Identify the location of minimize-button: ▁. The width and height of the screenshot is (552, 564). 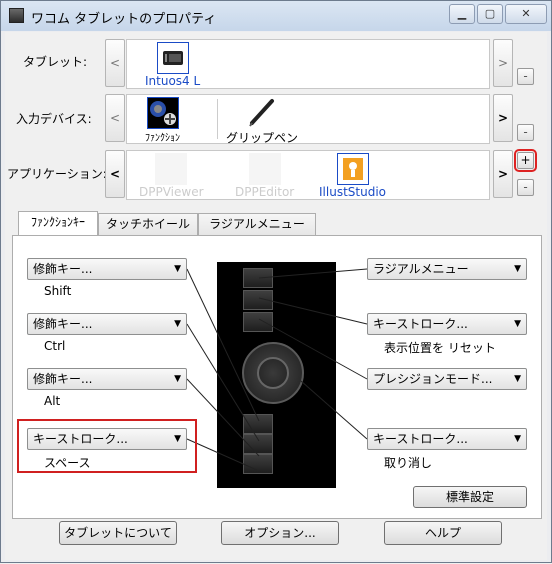
(462, 14).